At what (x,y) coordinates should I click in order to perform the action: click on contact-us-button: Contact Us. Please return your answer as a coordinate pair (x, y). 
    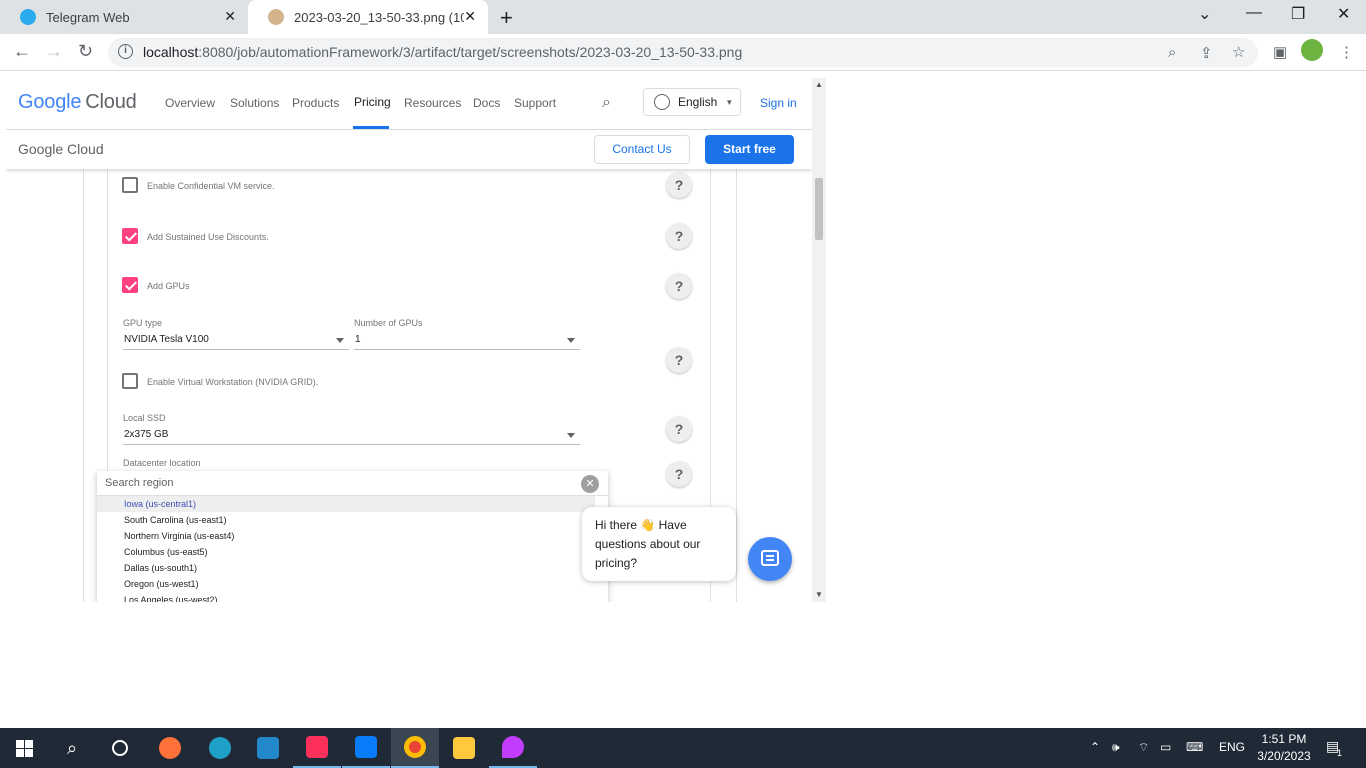
    Looking at the image, I should click on (642, 149).